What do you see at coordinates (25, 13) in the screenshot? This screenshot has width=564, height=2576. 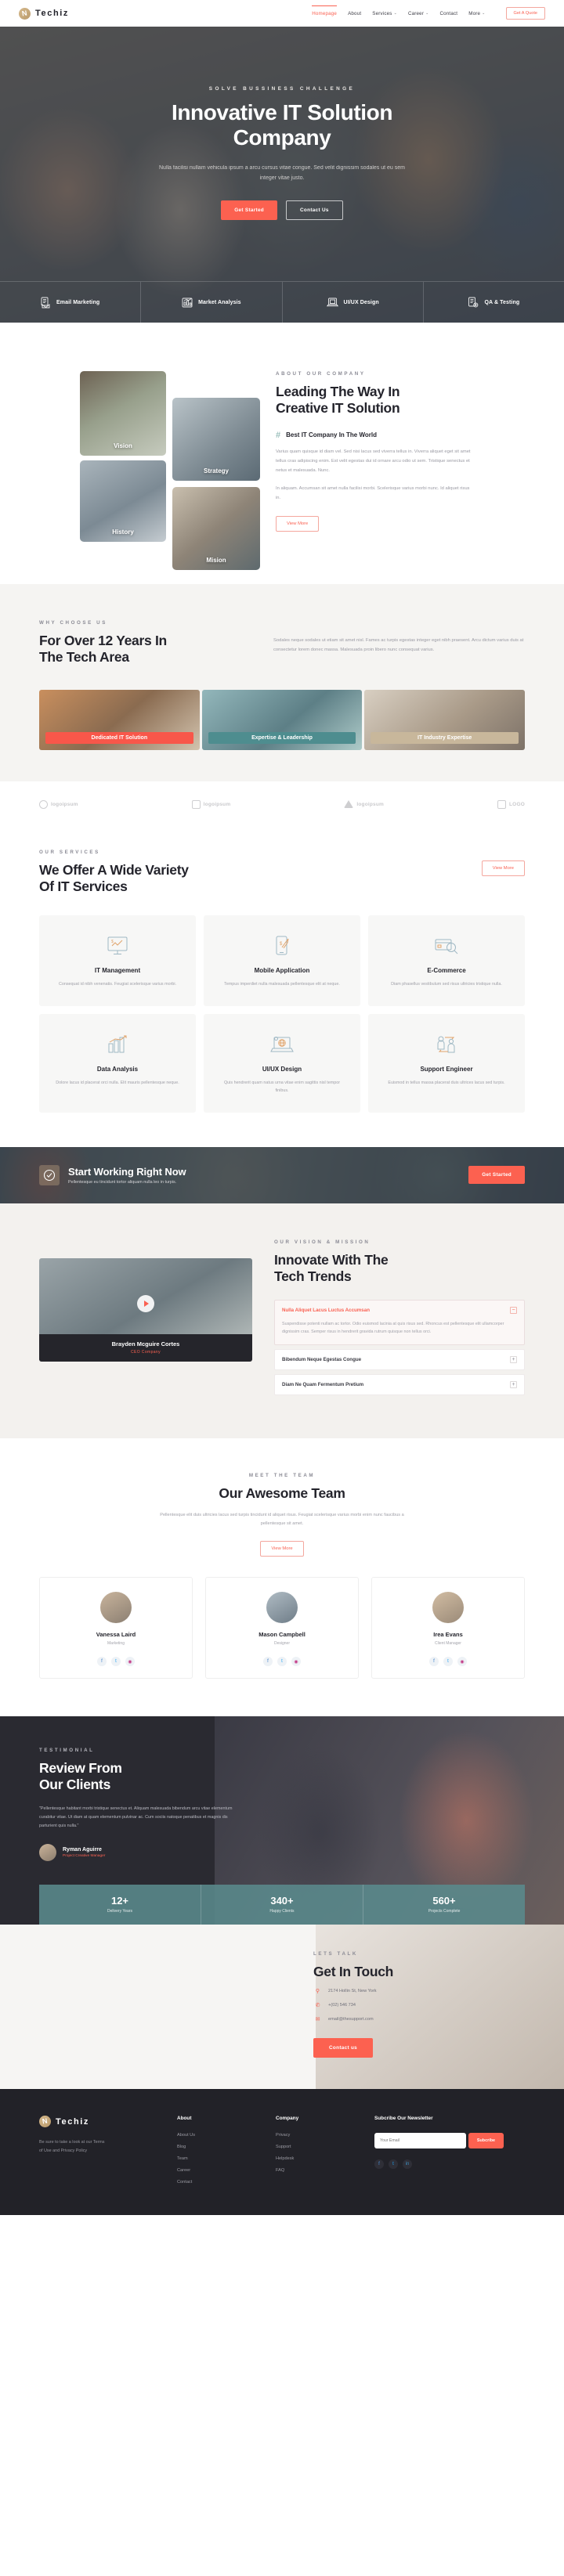 I see `logo-mark-icon: N` at bounding box center [25, 13].